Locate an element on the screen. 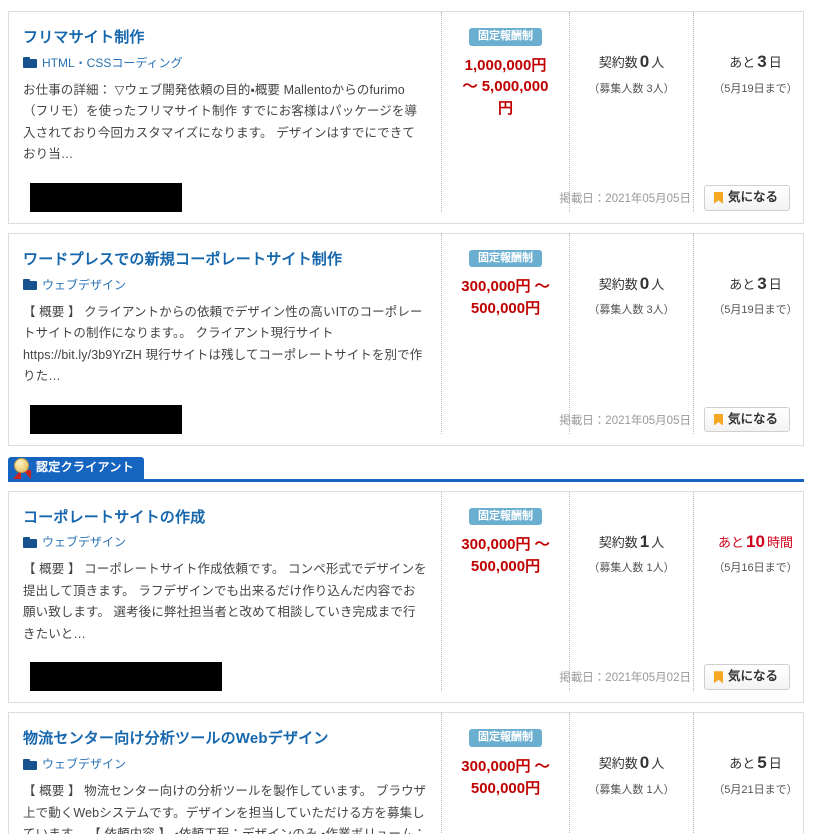 The width and height of the screenshot is (814, 834). job-title-link: 物流センター向け分析ツールのWebデザイン is located at coordinates (225, 739).